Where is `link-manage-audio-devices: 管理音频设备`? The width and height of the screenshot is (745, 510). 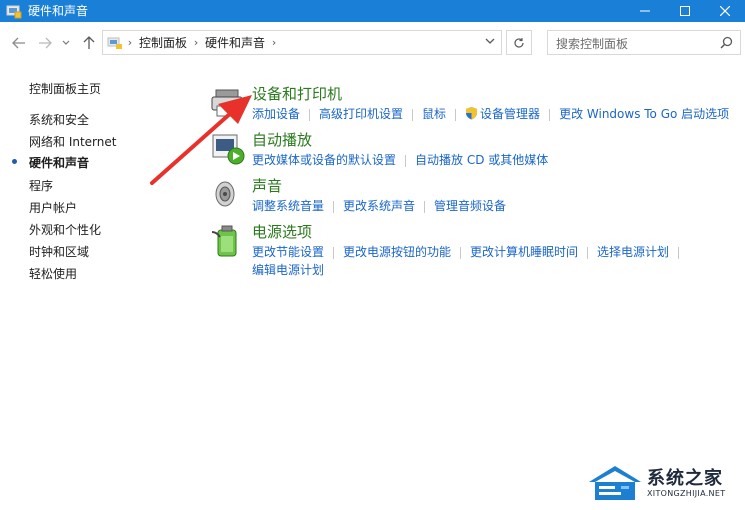
link-manage-audio-devices: 管理音频设备 is located at coordinates (470, 206).